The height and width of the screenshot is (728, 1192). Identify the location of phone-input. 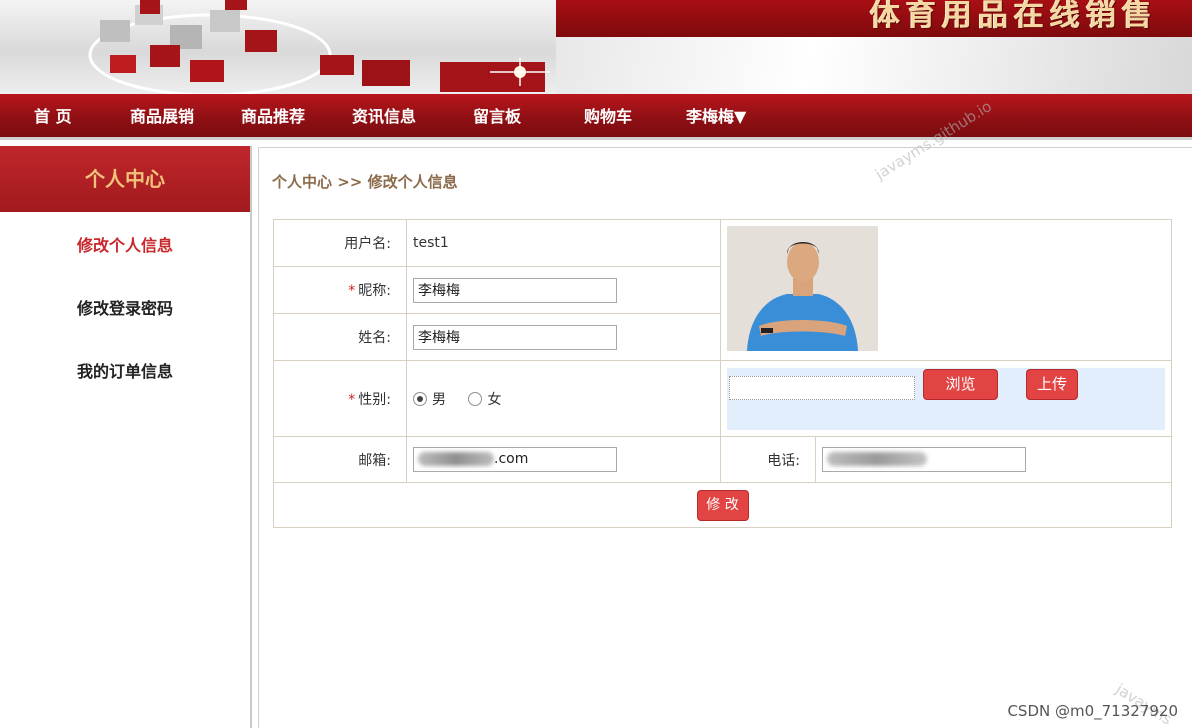
(924, 459).